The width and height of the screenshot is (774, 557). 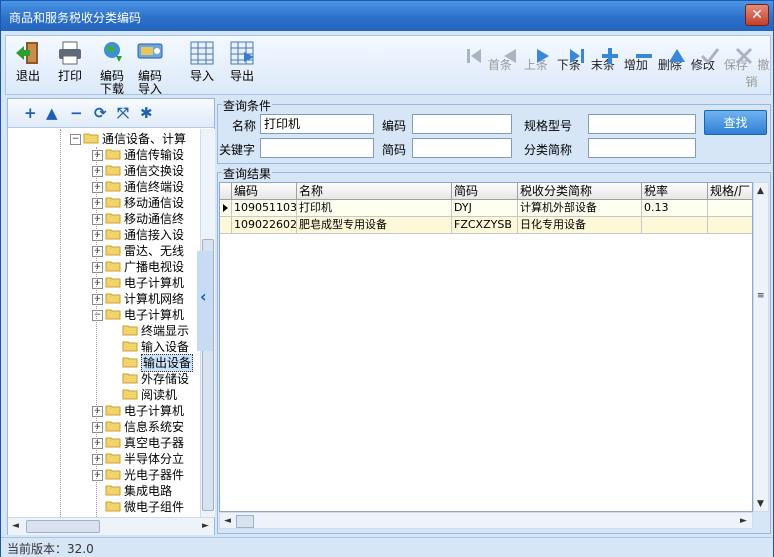 I want to click on table-cell: 肥皂成型专用设备, so click(x=374, y=225).